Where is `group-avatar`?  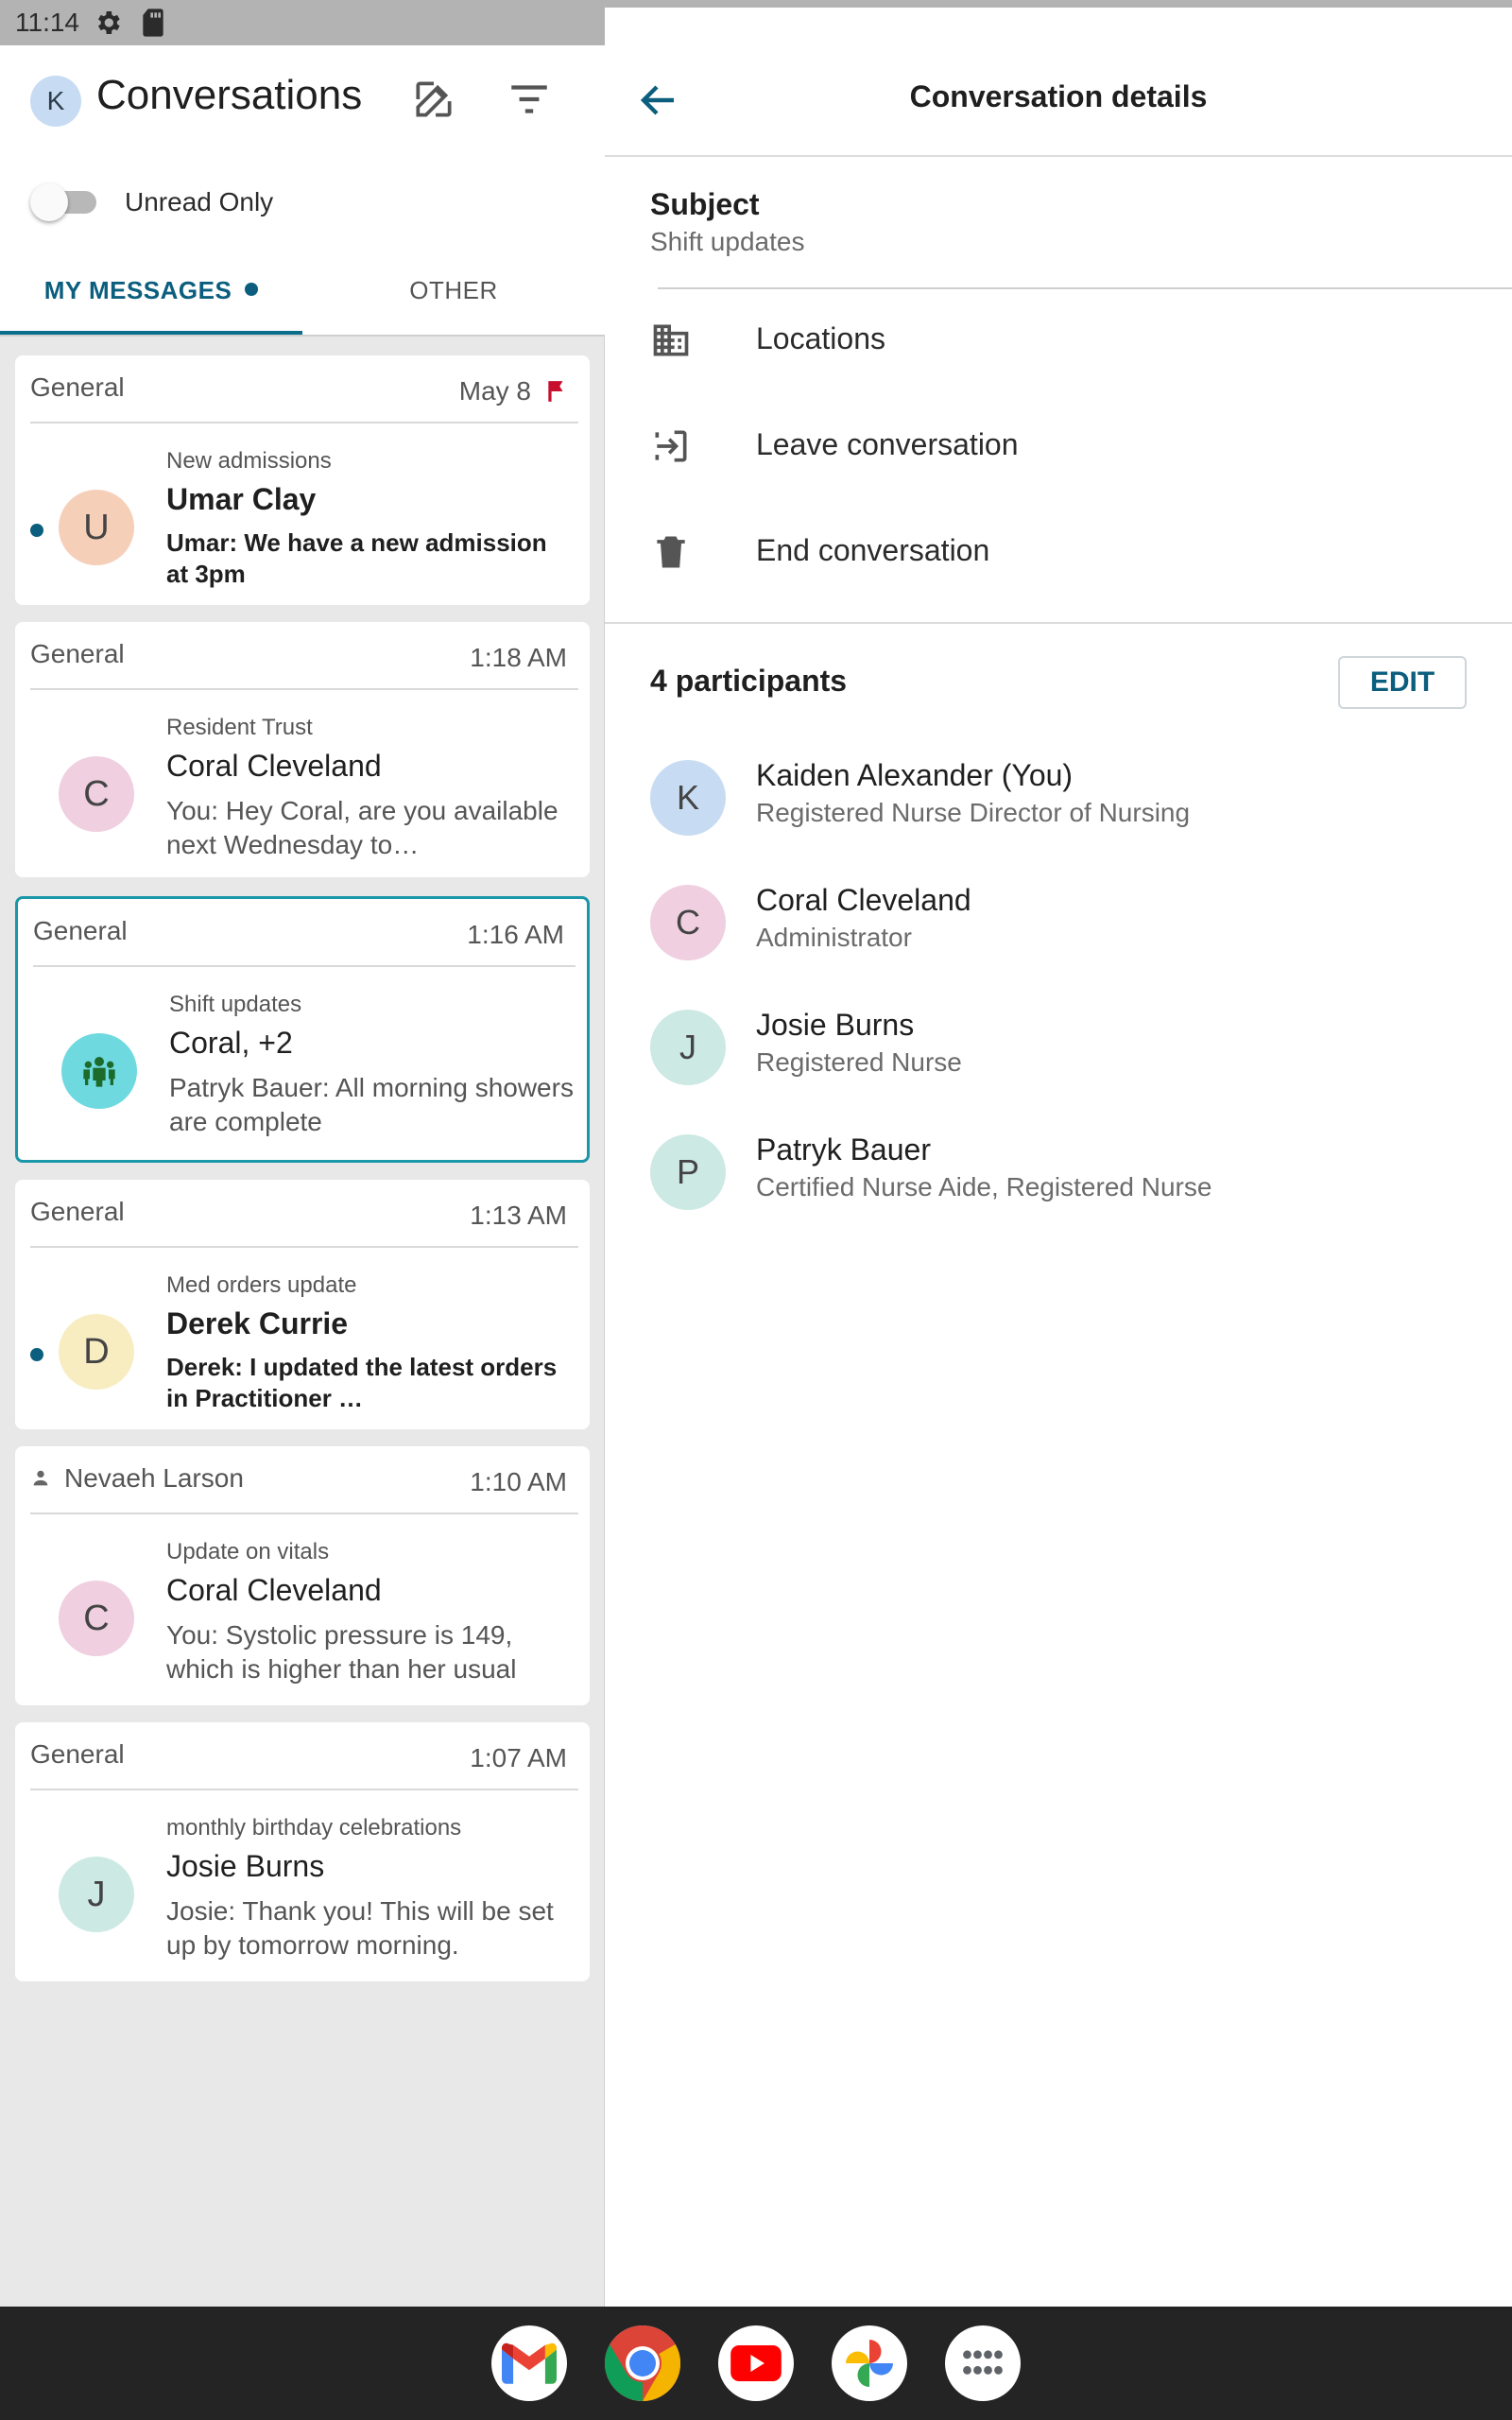 group-avatar is located at coordinates (99, 1071).